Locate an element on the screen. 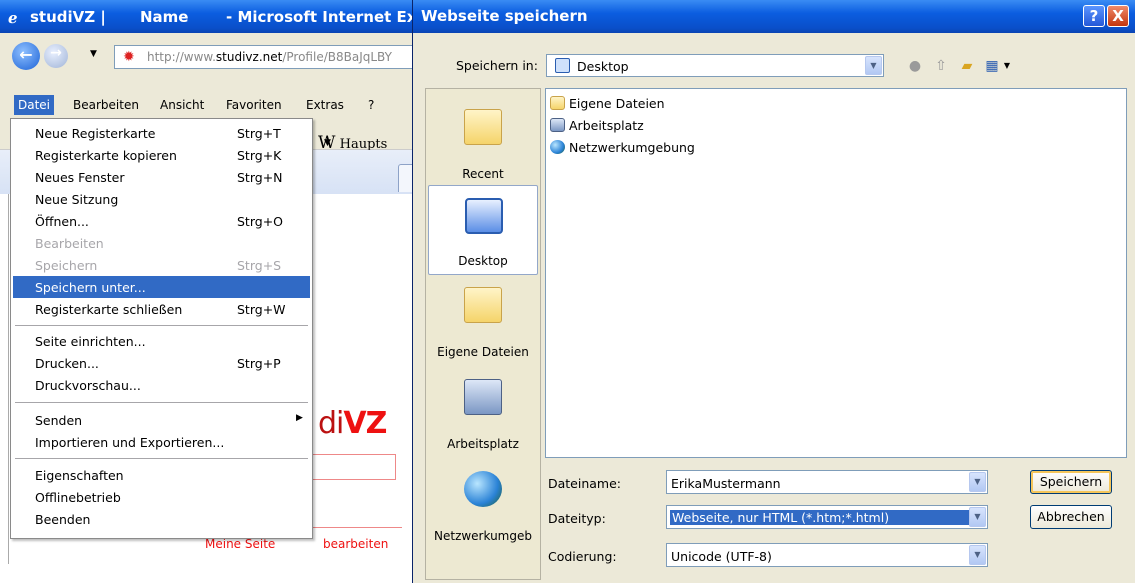  menu-item-print: Drucken... Strg+P is located at coordinates (161, 363).